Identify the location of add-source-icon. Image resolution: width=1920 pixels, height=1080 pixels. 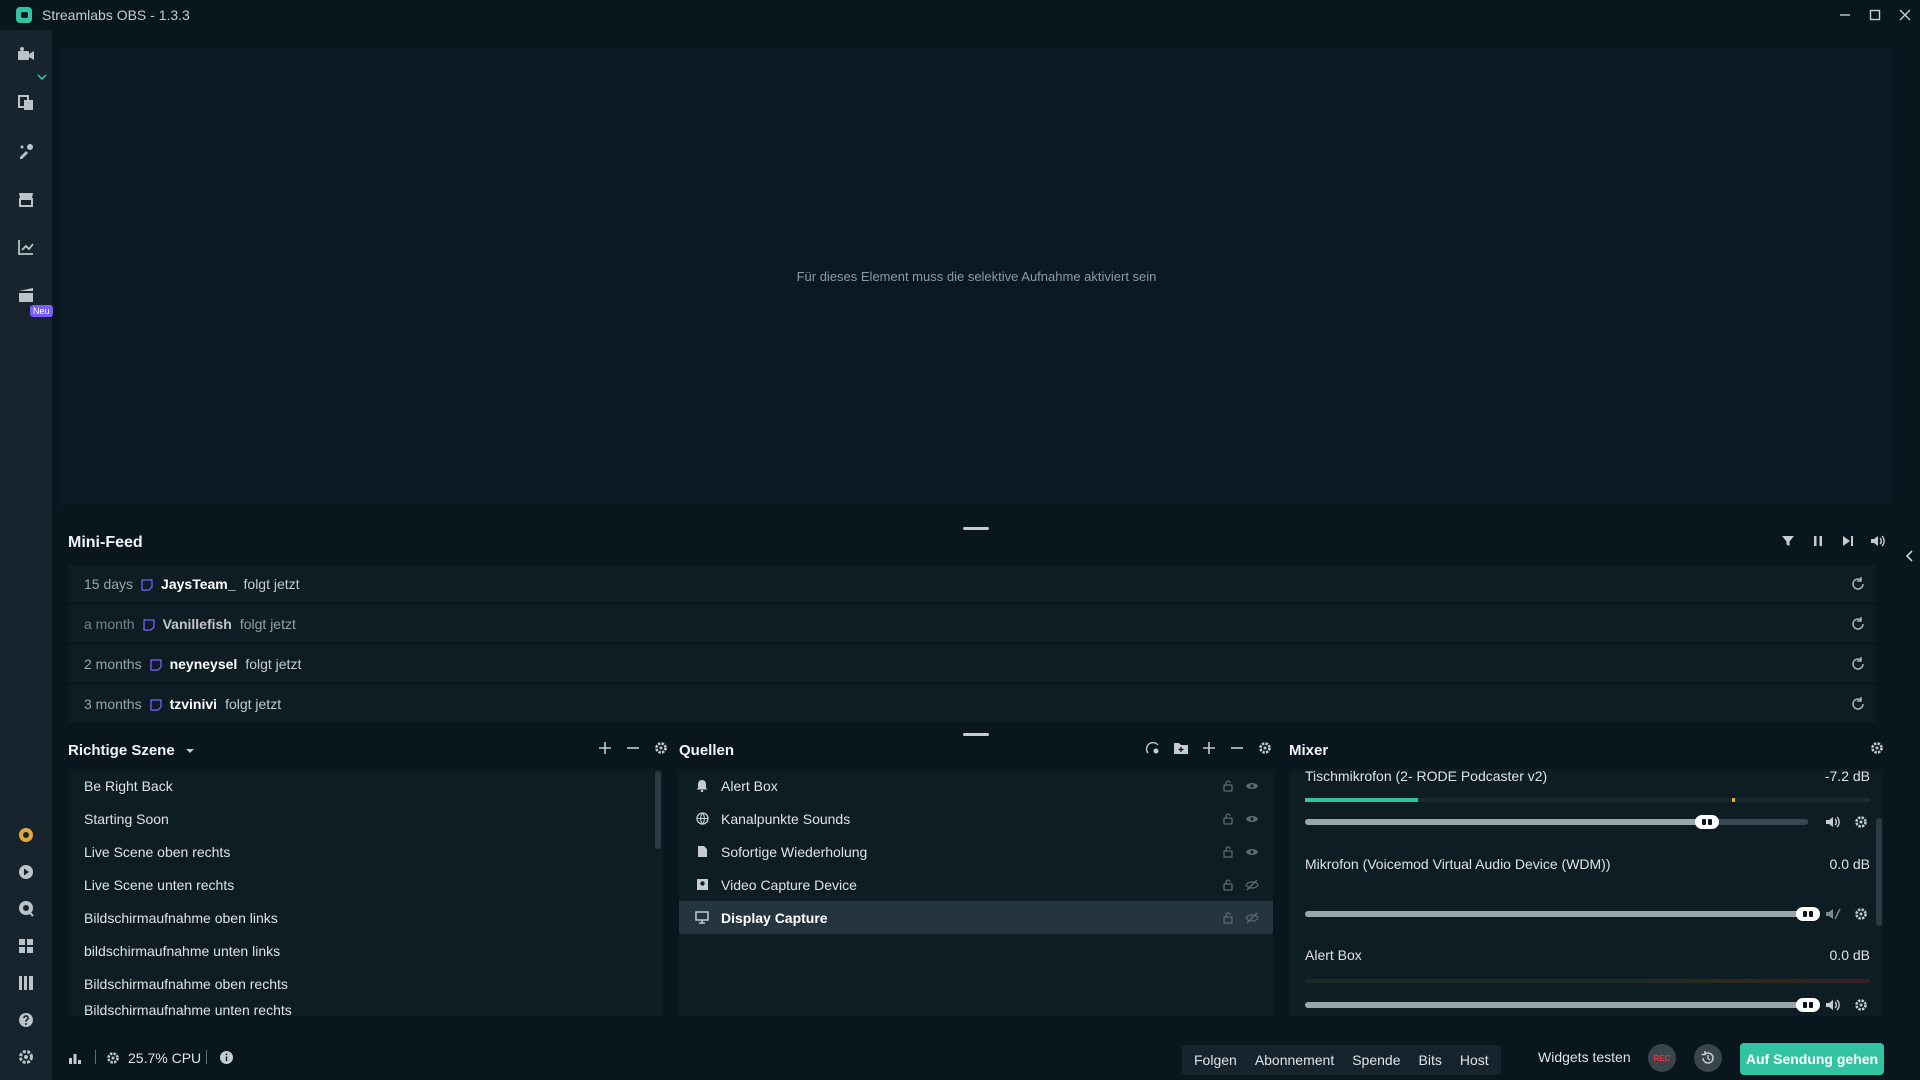
(1209, 748).